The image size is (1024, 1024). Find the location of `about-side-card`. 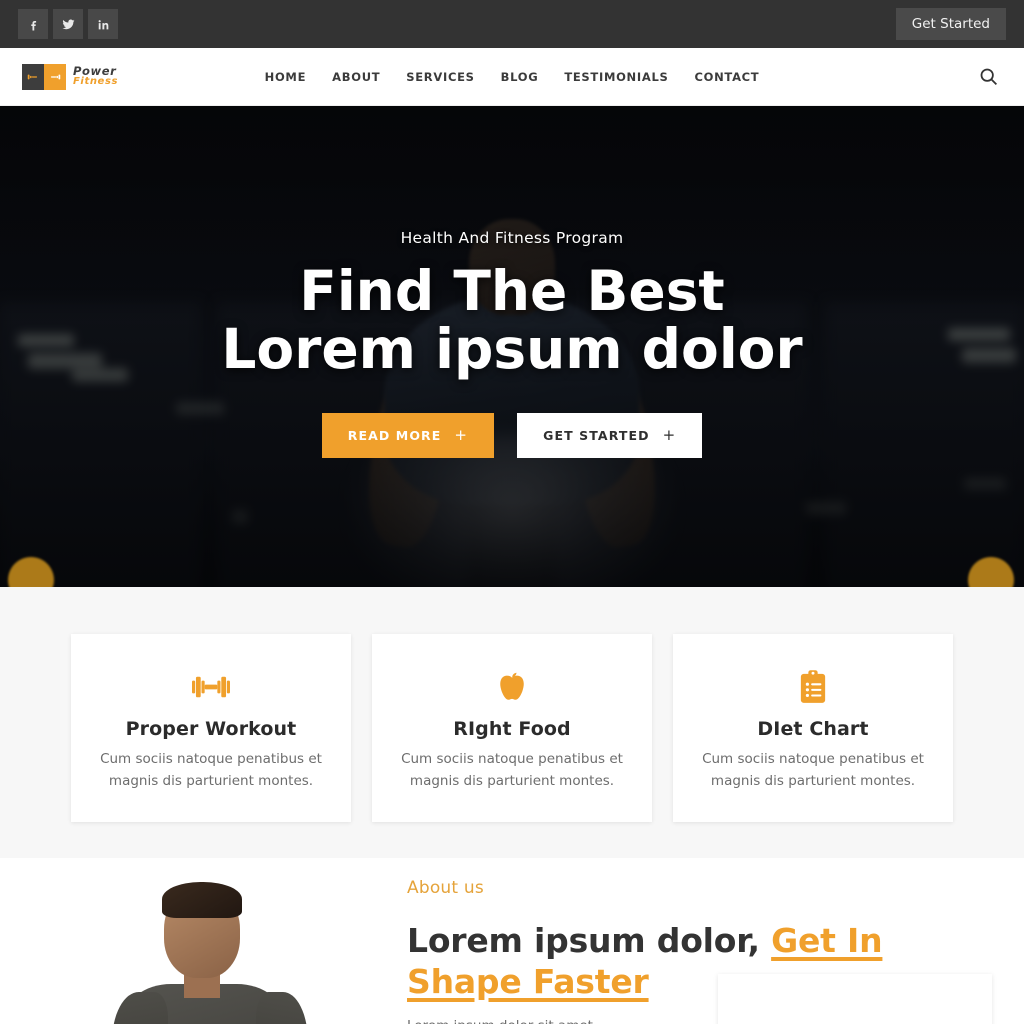

about-side-card is located at coordinates (855, 999).